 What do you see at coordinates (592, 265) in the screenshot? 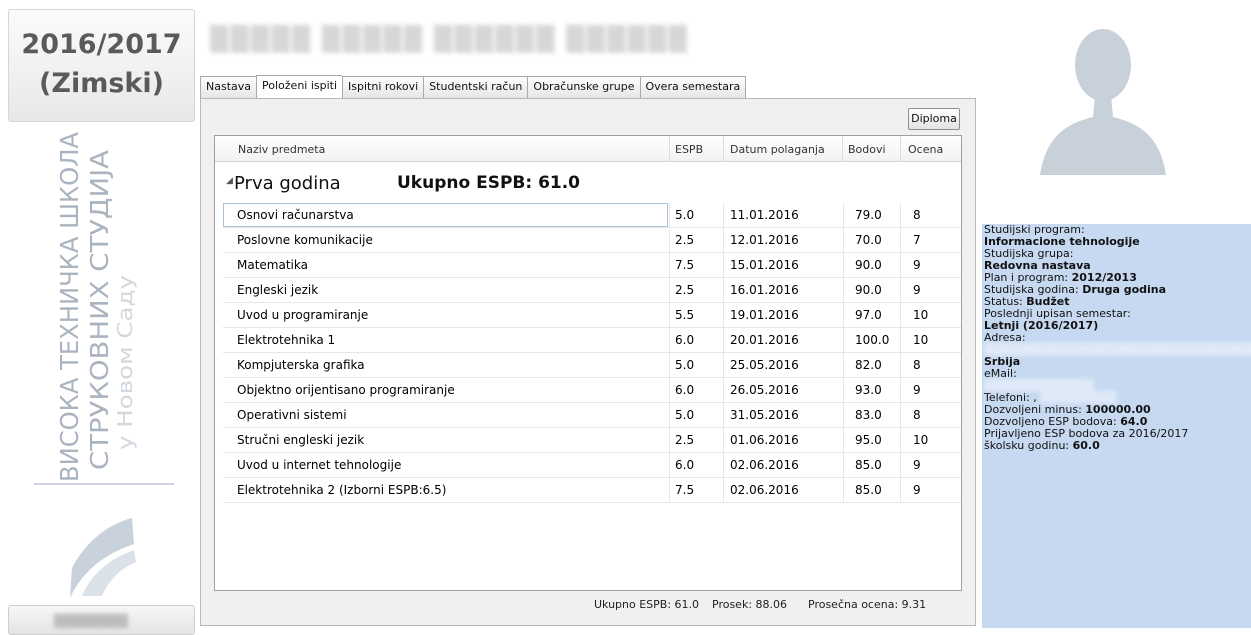
I see `table-row: Matematika 7.5 15.01.2016 90.0 9` at bounding box center [592, 265].